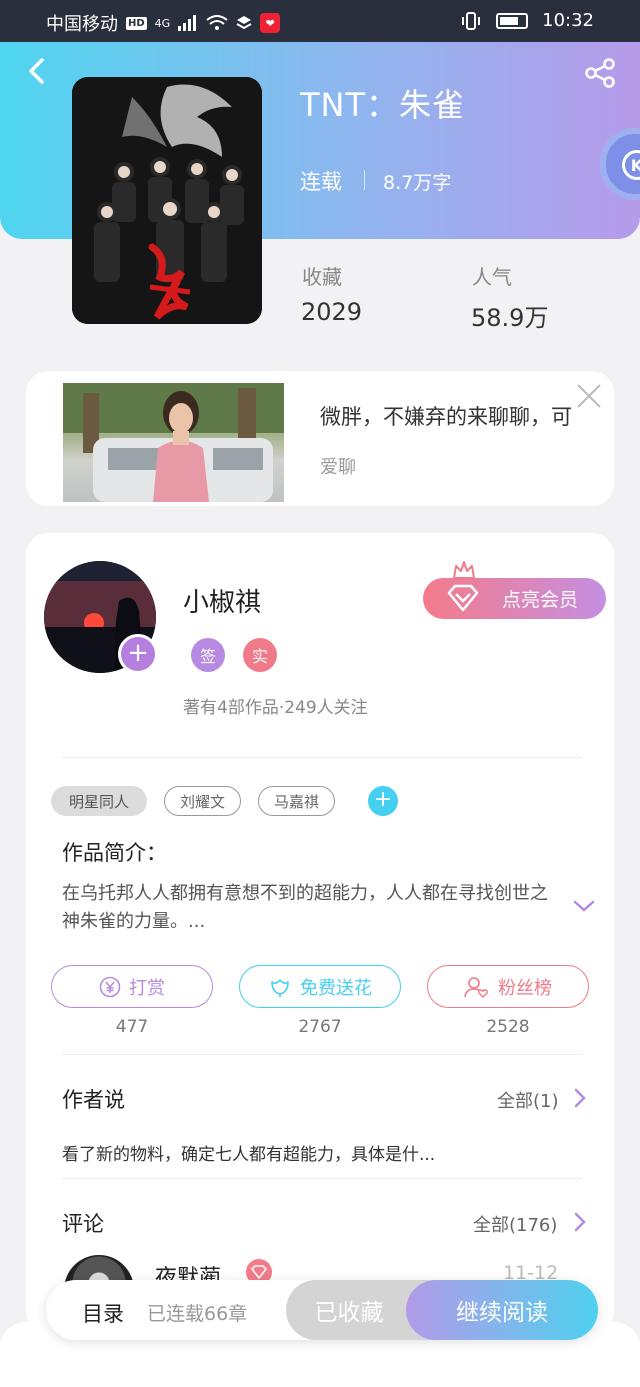 This screenshot has width=640, height=1387. I want to click on book-status: 连载, so click(321, 182).